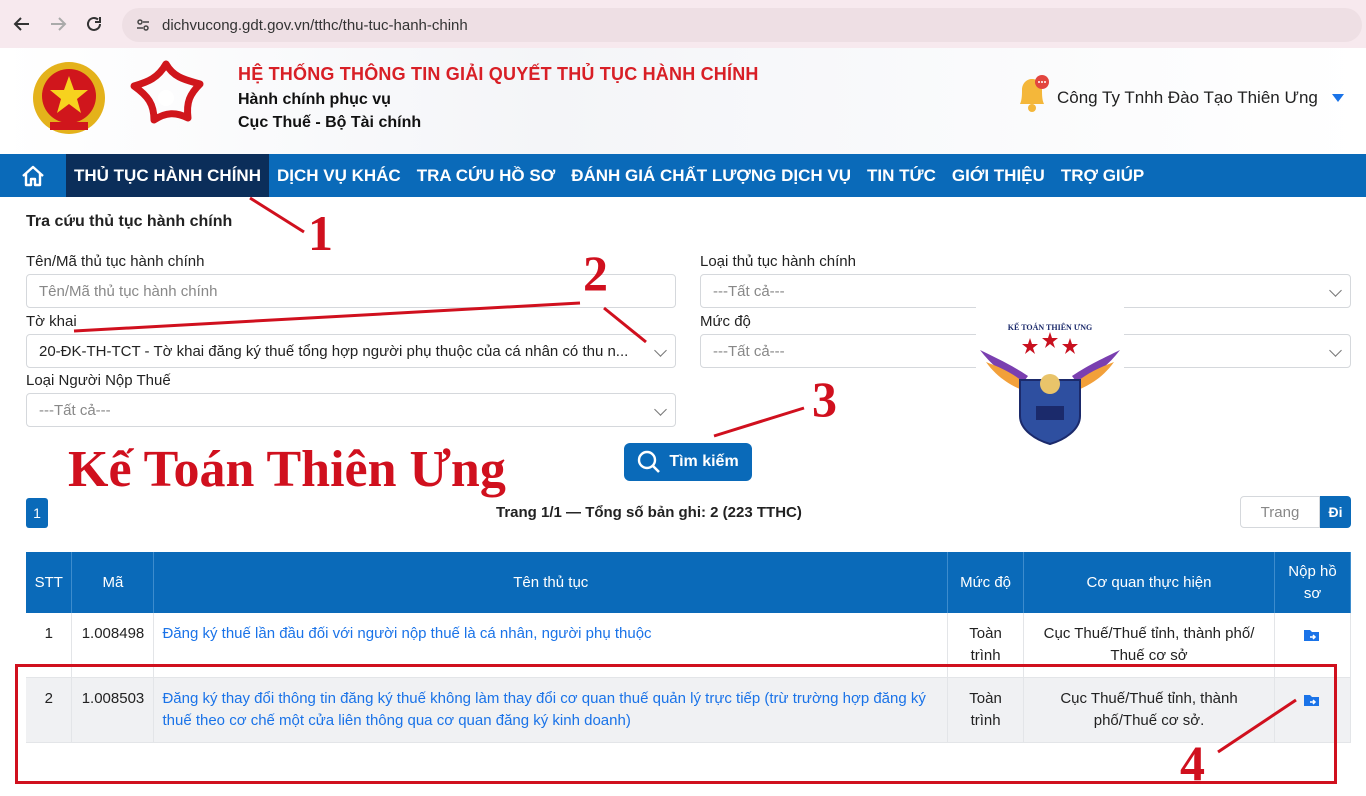 The width and height of the screenshot is (1366, 796). I want to click on nav-service-quality: ĐÁNH GIÁ CHẤT LƯỢNG DỊCH VỤ, so click(711, 175).